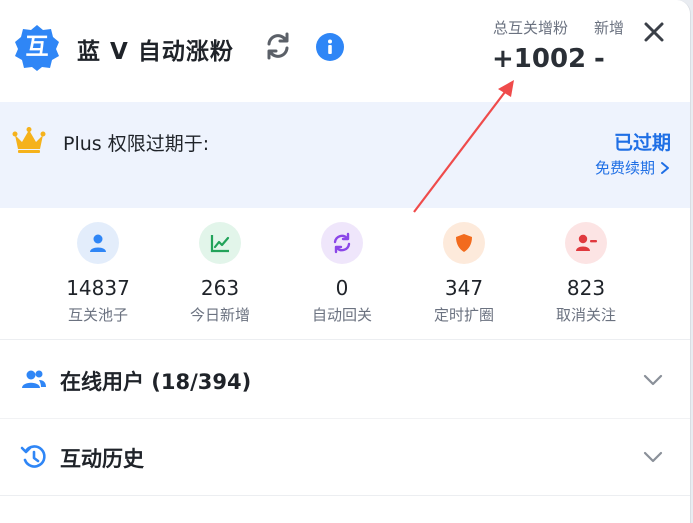 This screenshot has height=523, width=693. What do you see at coordinates (155, 52) in the screenshot?
I see `app-title: 蓝 V 自动涨粉` at bounding box center [155, 52].